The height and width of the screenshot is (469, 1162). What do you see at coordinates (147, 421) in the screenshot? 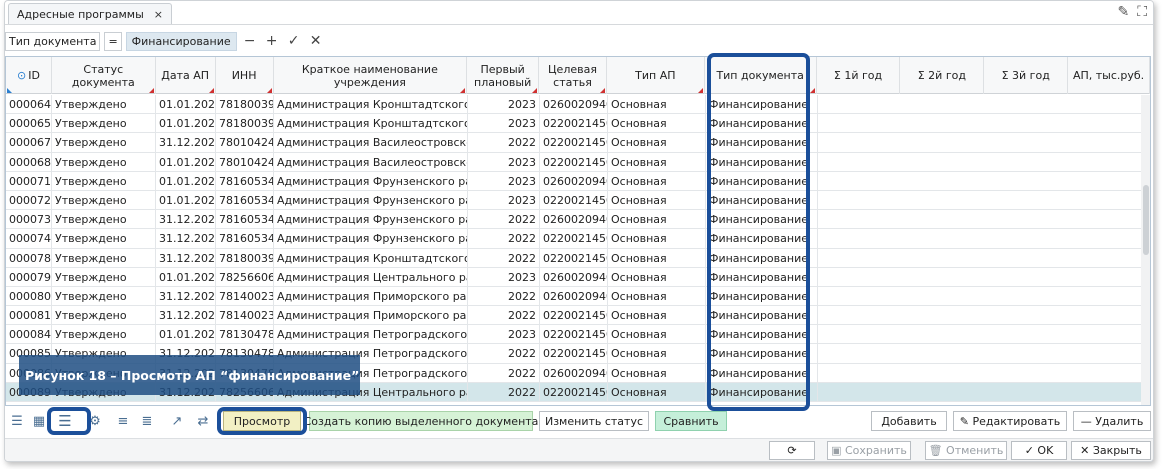
I see `sort-icon: ≣` at bounding box center [147, 421].